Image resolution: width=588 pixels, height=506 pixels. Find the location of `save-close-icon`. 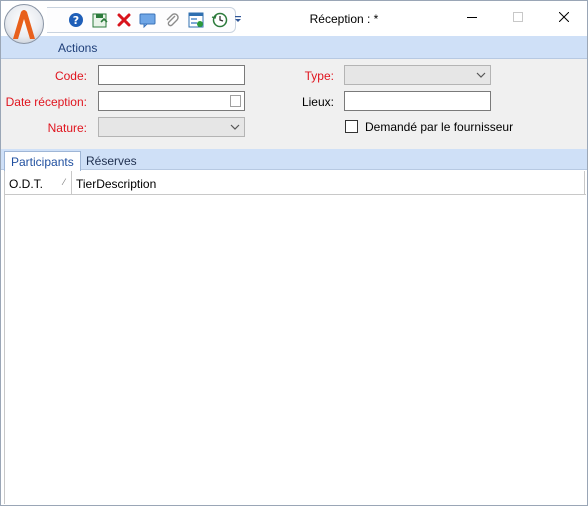

save-close-icon is located at coordinates (100, 20).